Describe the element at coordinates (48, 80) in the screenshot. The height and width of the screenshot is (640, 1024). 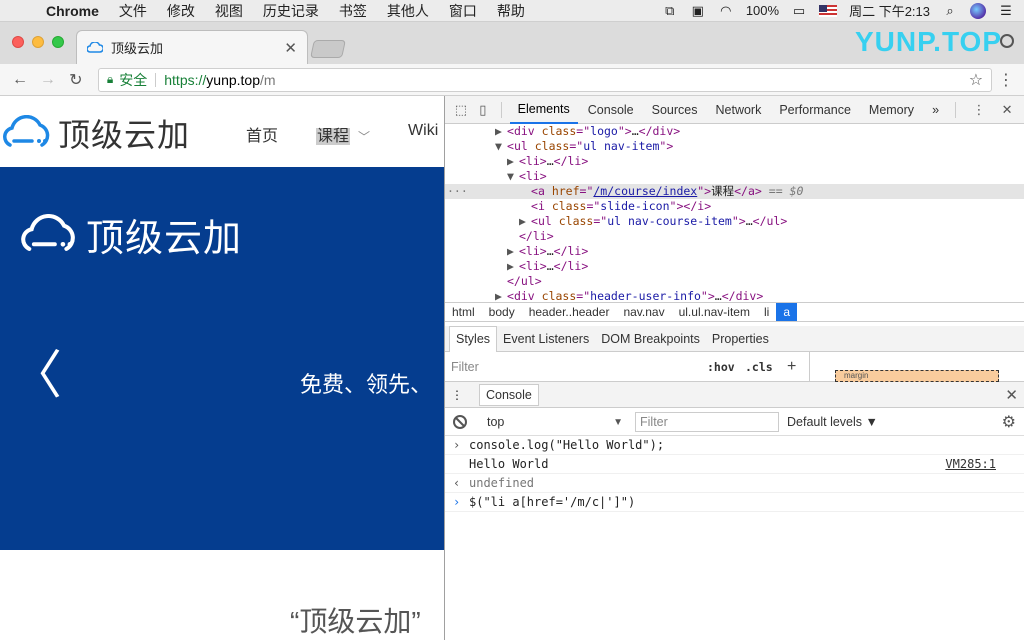
I see `forward-button: →` at that location.